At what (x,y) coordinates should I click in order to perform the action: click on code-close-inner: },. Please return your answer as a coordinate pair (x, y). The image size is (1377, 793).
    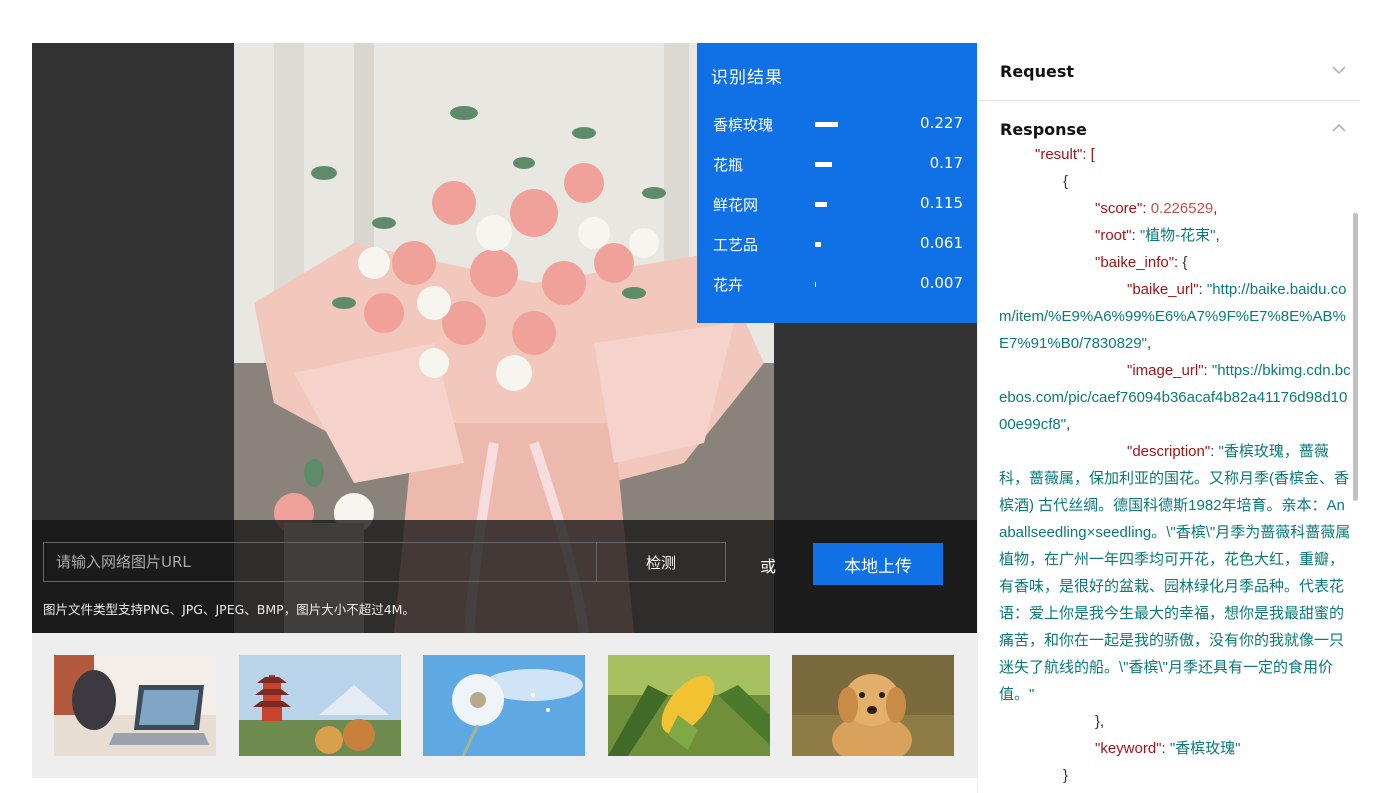
    Looking at the image, I should click on (1100, 721).